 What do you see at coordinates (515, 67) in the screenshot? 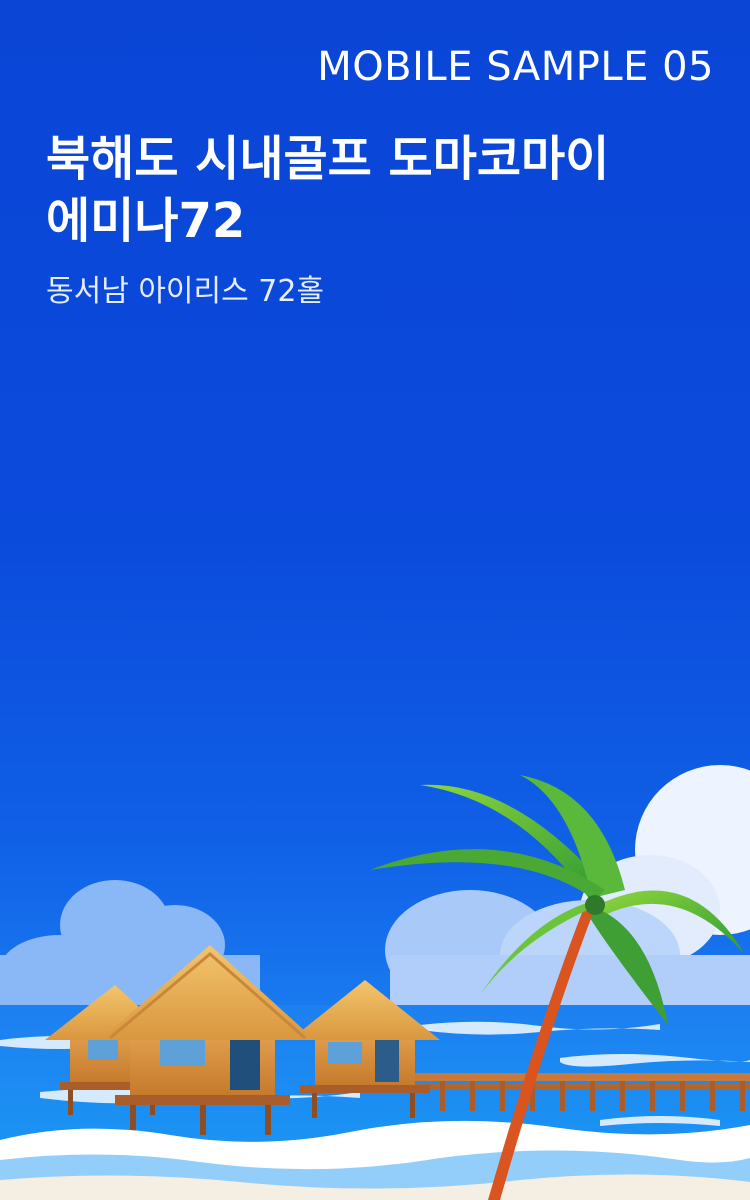
I see `sample-label: MOBILE SAMPLE 05` at bounding box center [515, 67].